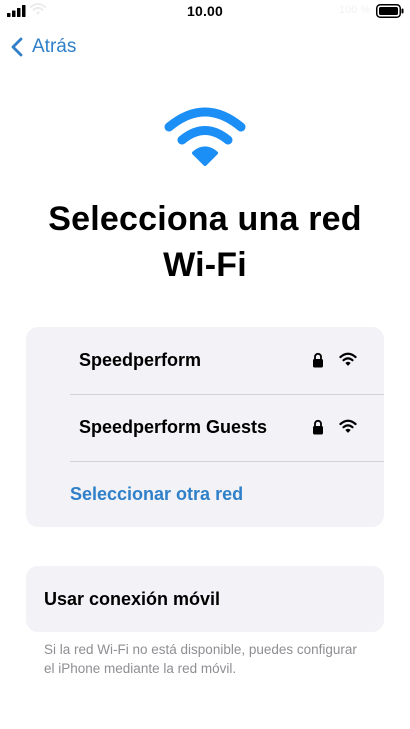  What do you see at coordinates (205, 360) in the screenshot?
I see `network-row-speedperform: Speedperform` at bounding box center [205, 360].